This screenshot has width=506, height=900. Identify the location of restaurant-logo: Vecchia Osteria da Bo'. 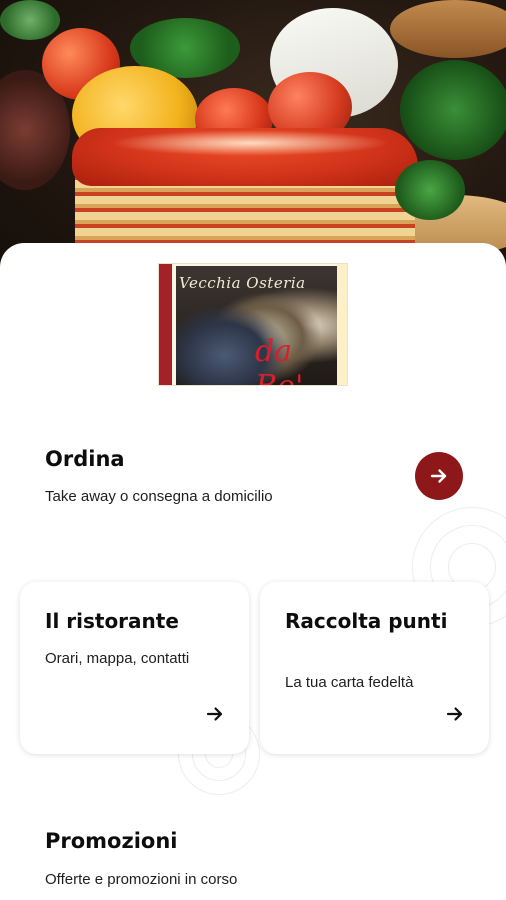
(253, 324).